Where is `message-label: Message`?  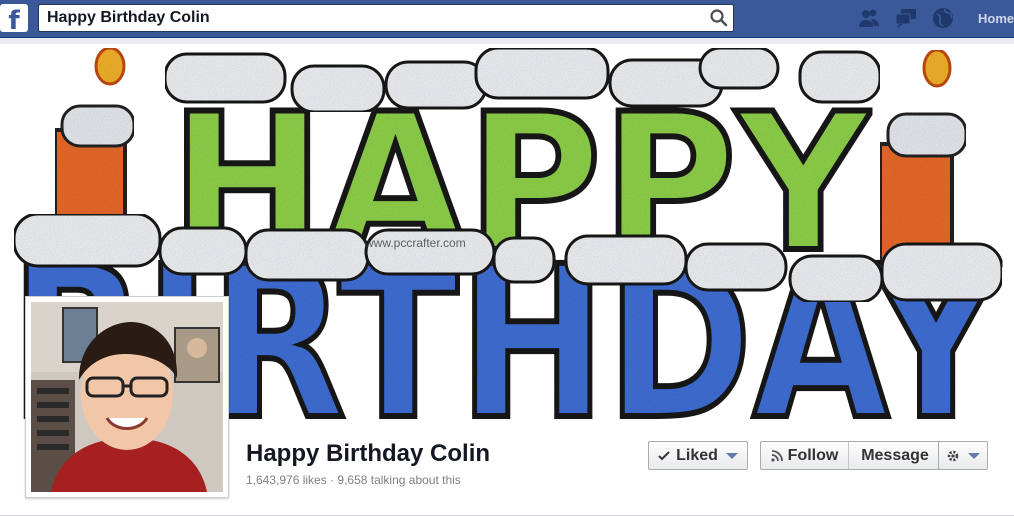
message-label: Message is located at coordinates (895, 455).